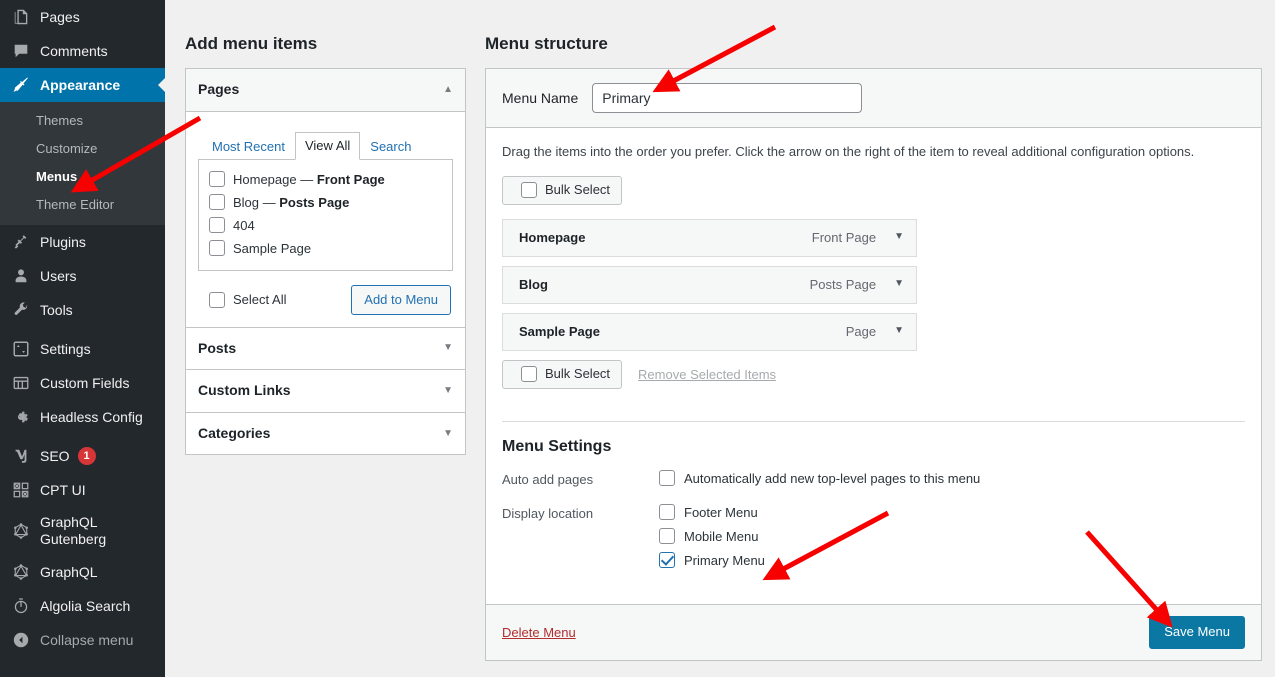 The image size is (1275, 677). What do you see at coordinates (325, 434) in the screenshot?
I see `accordion-categories-header: Categories ▼` at bounding box center [325, 434].